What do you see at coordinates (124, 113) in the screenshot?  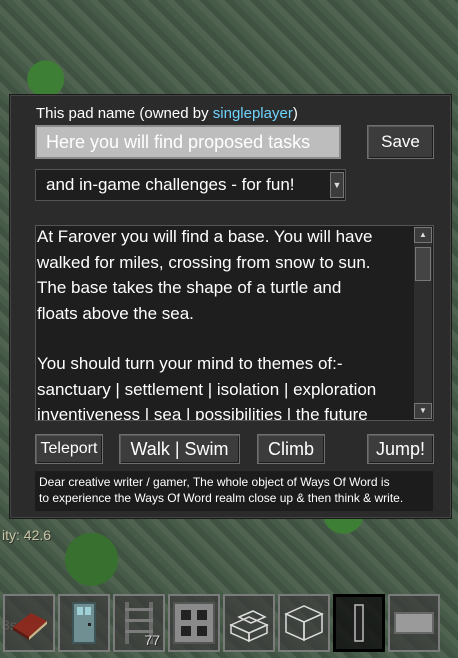 I see `owner-prefix: This pad name (owned by` at bounding box center [124, 113].